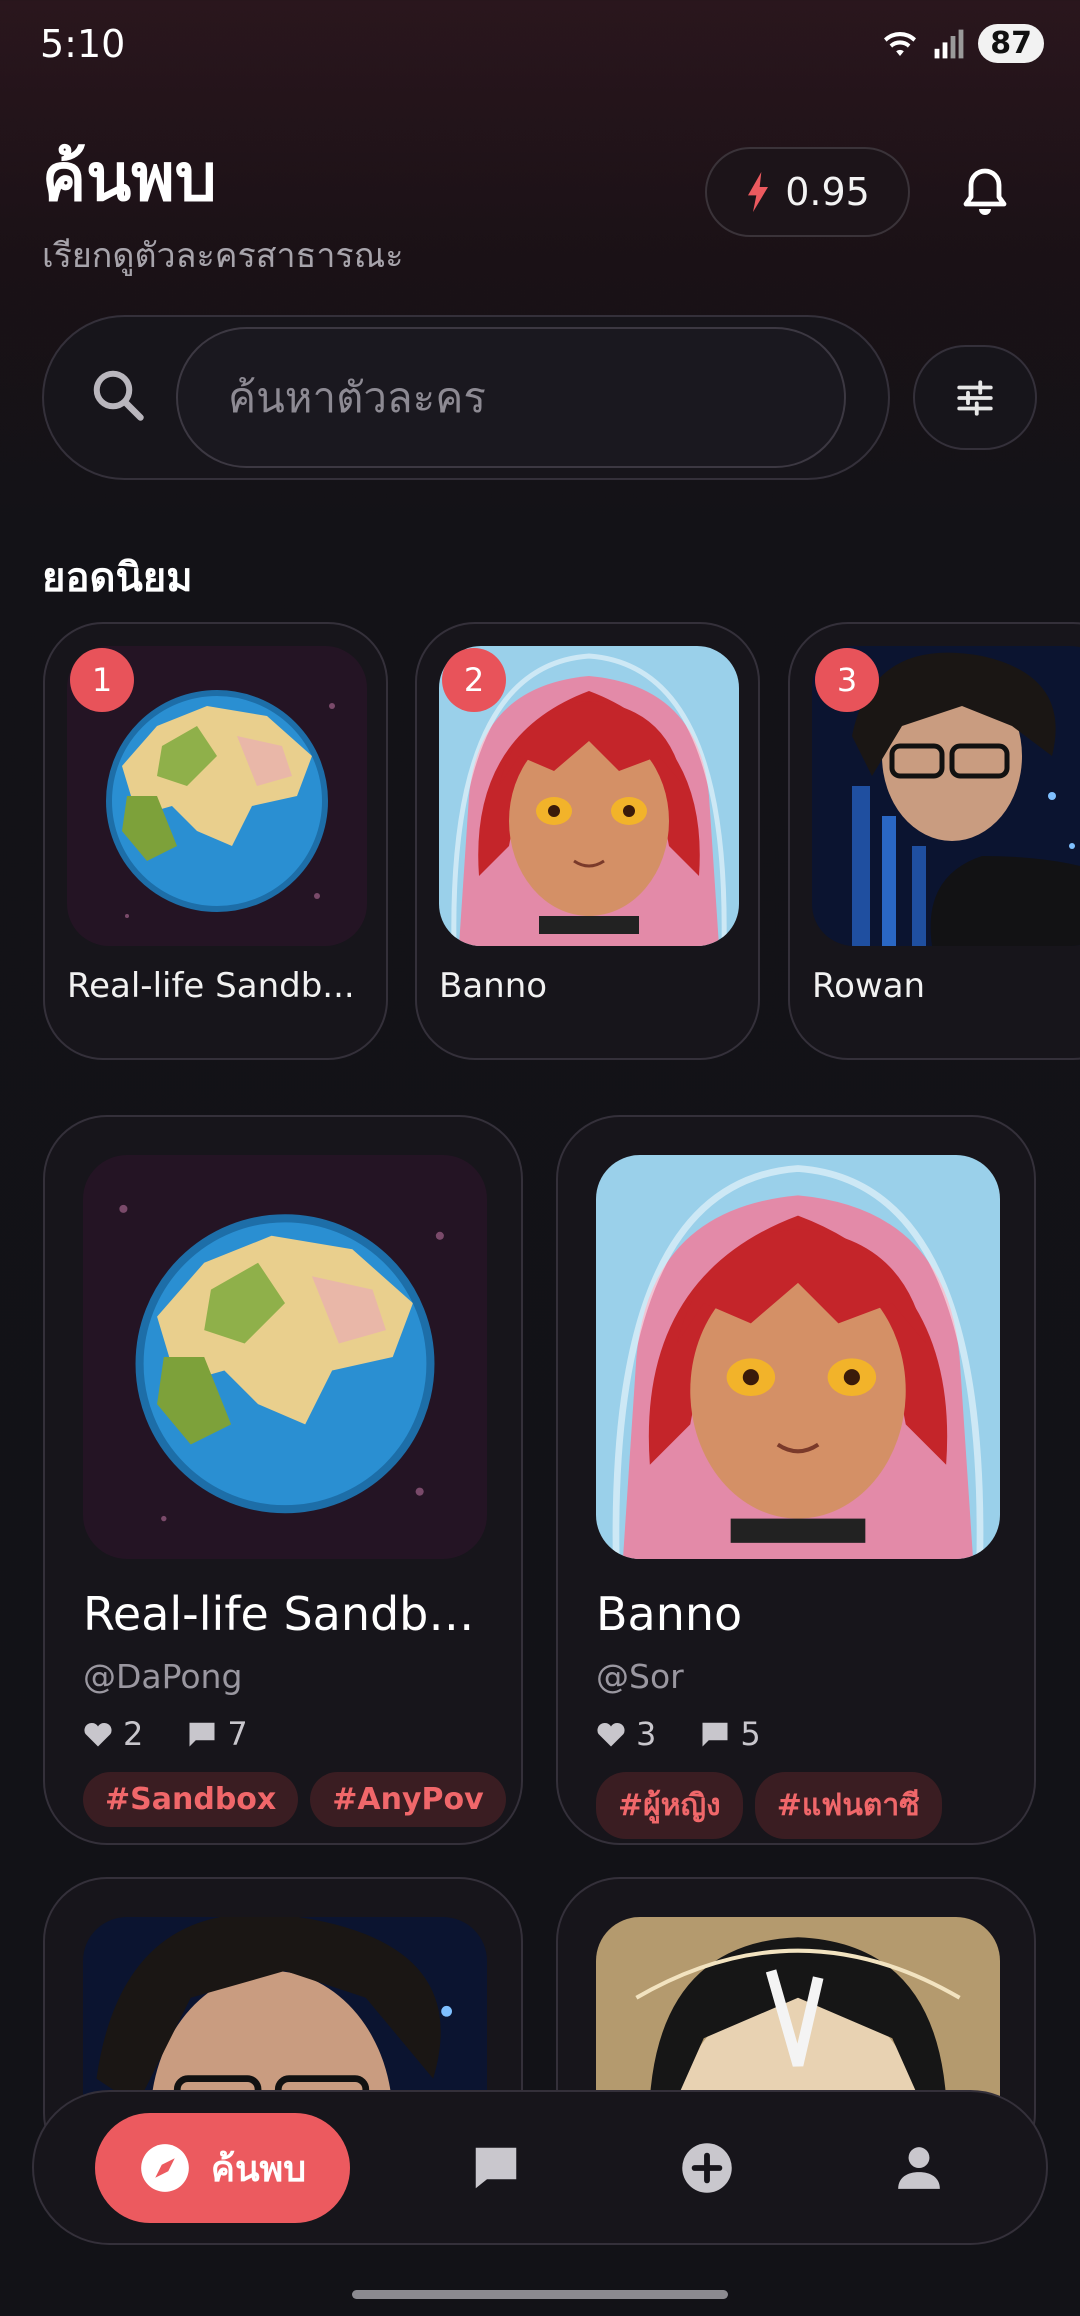 This screenshot has height=2316, width=1080. I want to click on character-card: Banno @Sor 3 5 #ผู้หญิง #แฟนตาซี, so click(796, 1480).